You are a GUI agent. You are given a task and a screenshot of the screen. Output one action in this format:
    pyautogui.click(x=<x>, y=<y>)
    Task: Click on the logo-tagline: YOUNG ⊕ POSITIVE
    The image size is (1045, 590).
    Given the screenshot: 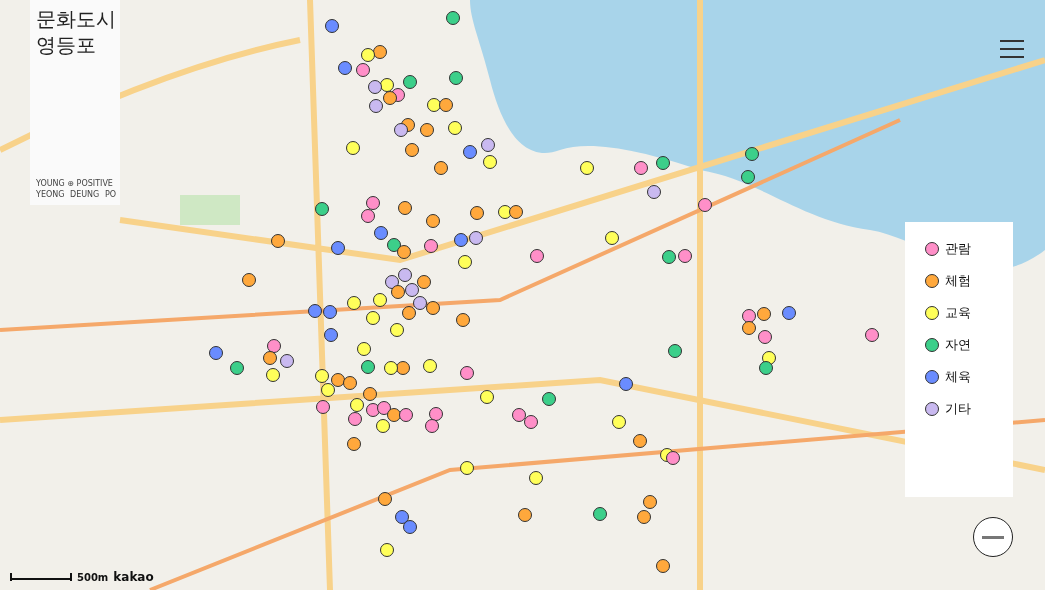 What is the action you would take?
    pyautogui.click(x=75, y=183)
    